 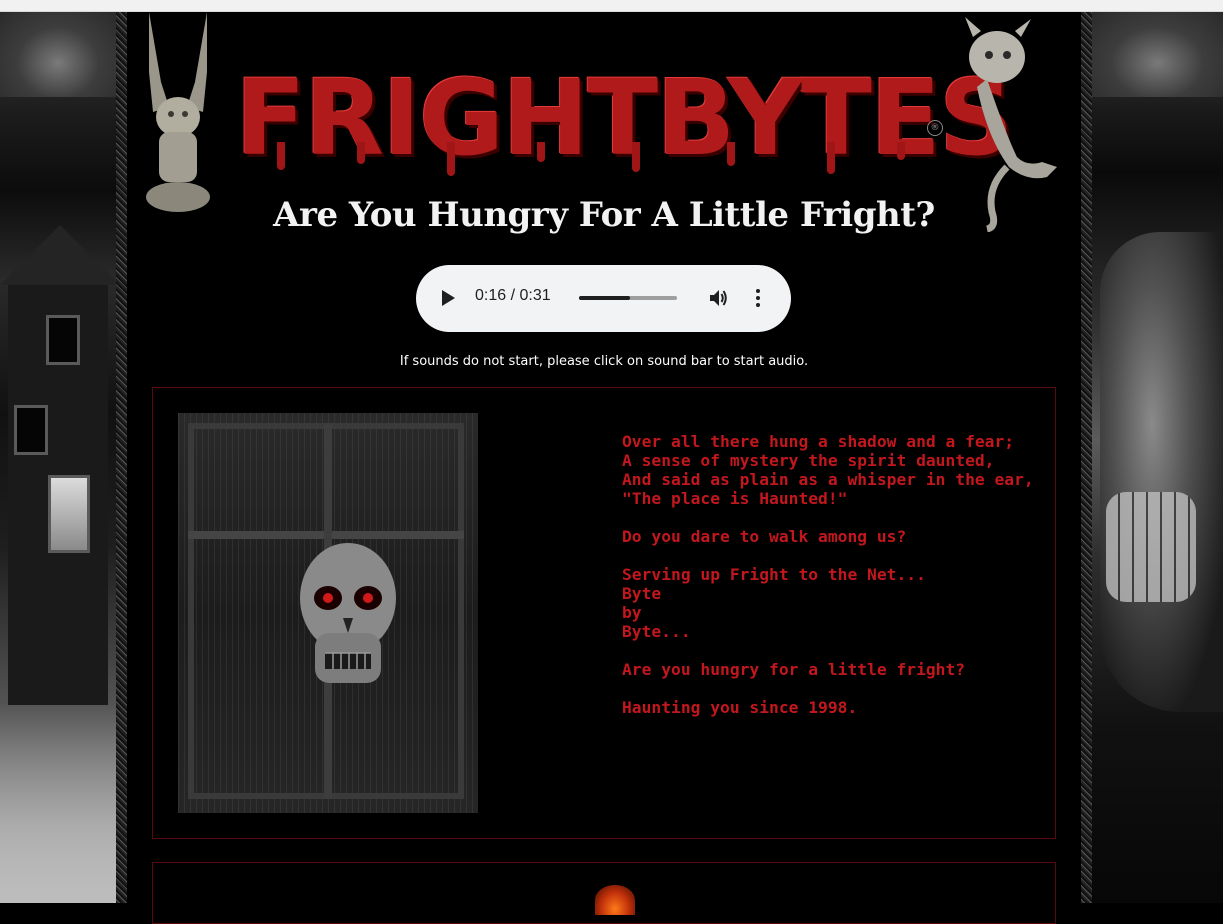 I want to click on haunted-house-art, so click(x=58, y=465).